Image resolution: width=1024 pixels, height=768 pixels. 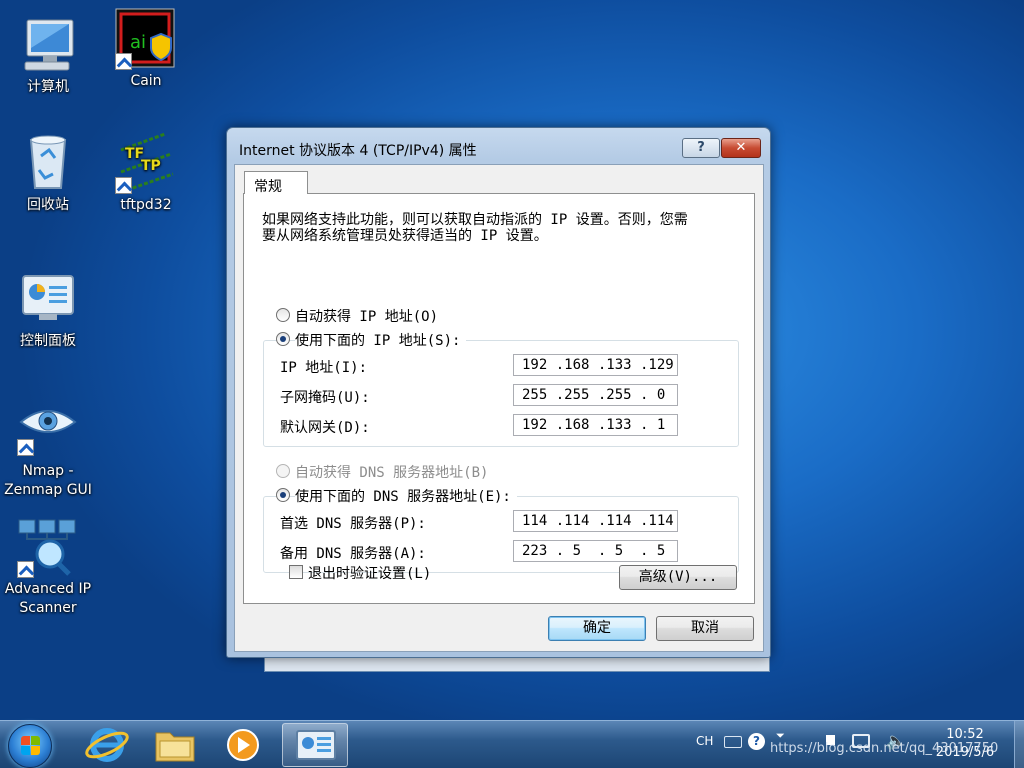 I want to click on alternate-dns-label: 备用 DNS 服务器(A):, so click(x=353, y=554).